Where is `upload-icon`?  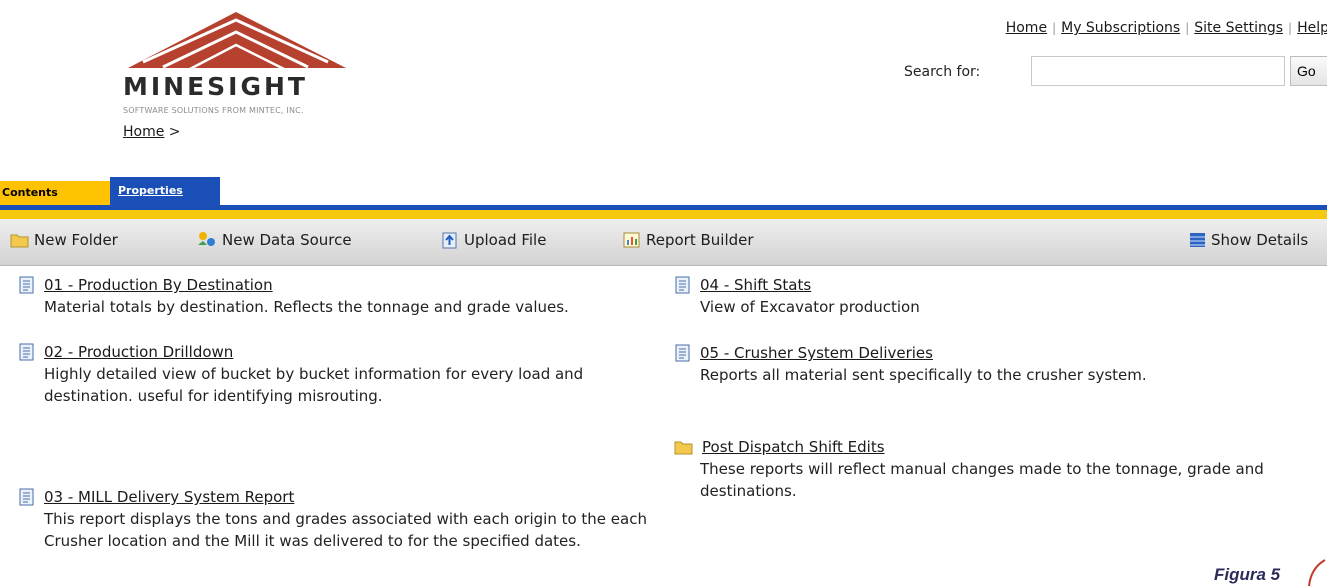 upload-icon is located at coordinates (449, 240).